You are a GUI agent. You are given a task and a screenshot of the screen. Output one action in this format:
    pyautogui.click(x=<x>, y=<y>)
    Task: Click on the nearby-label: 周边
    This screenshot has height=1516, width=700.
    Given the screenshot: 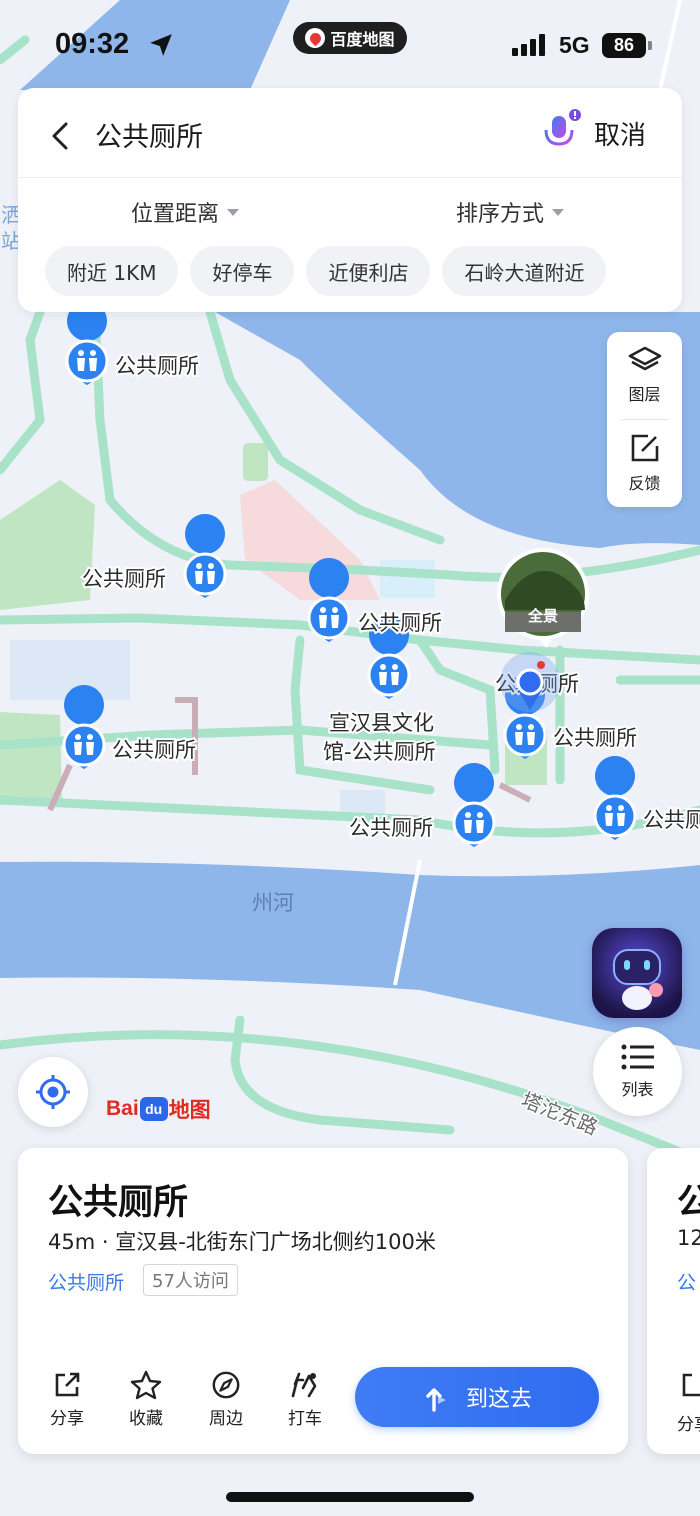 What is the action you would take?
    pyautogui.click(x=226, y=1419)
    